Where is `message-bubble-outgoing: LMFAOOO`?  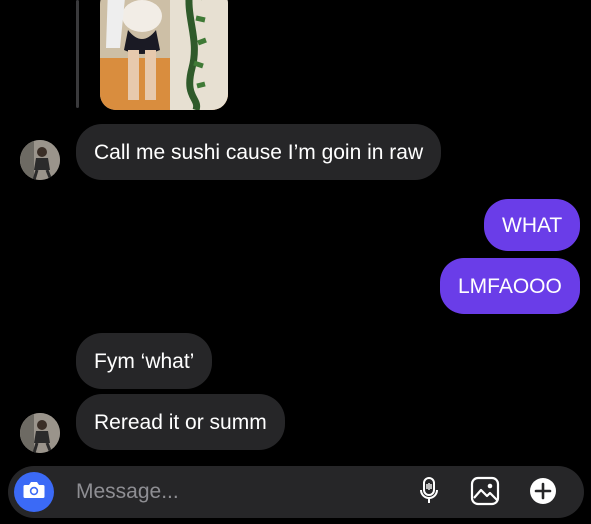 message-bubble-outgoing: LMFAOOO is located at coordinates (510, 286).